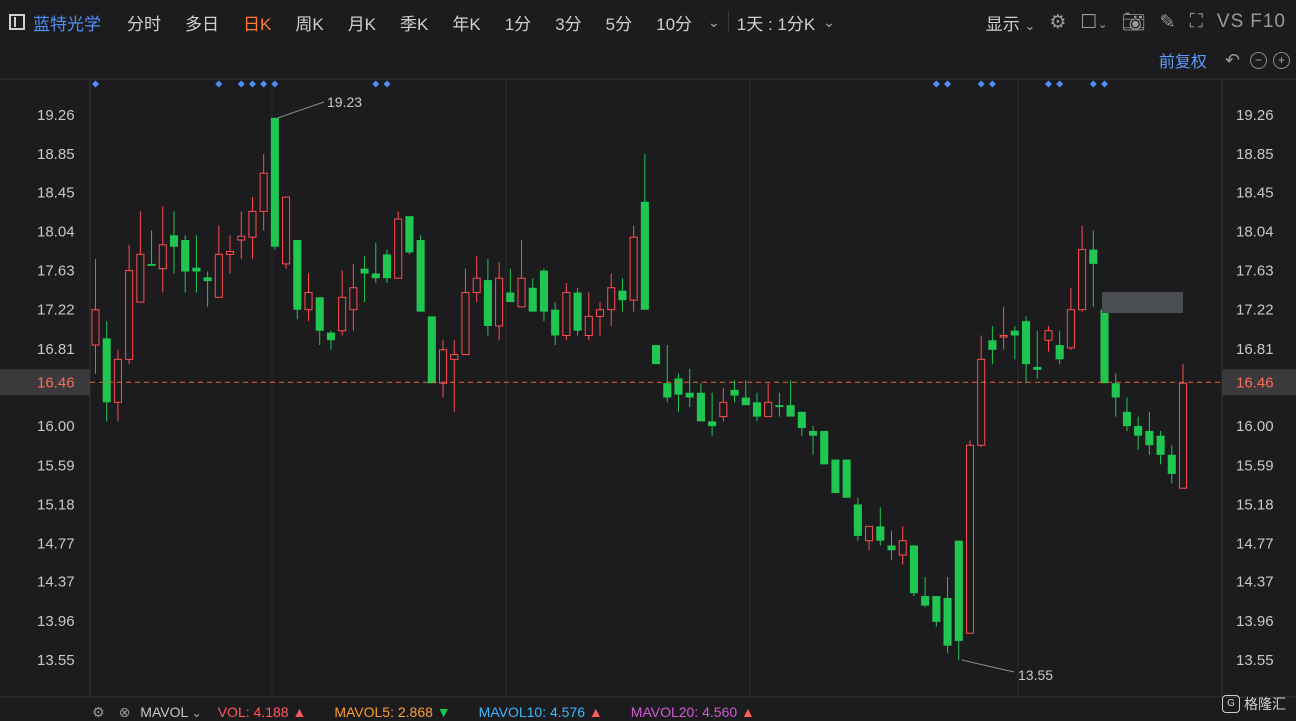  Describe the element at coordinates (466, 22) in the screenshot. I see `tab-yearly-k: 年K` at that location.